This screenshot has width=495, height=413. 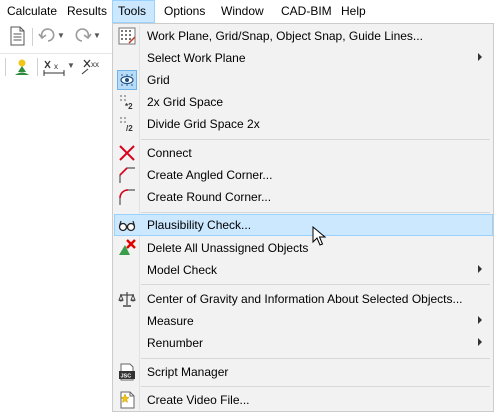 I want to click on dimension-x-dropdown-icon: ▼, so click(x=71, y=65).